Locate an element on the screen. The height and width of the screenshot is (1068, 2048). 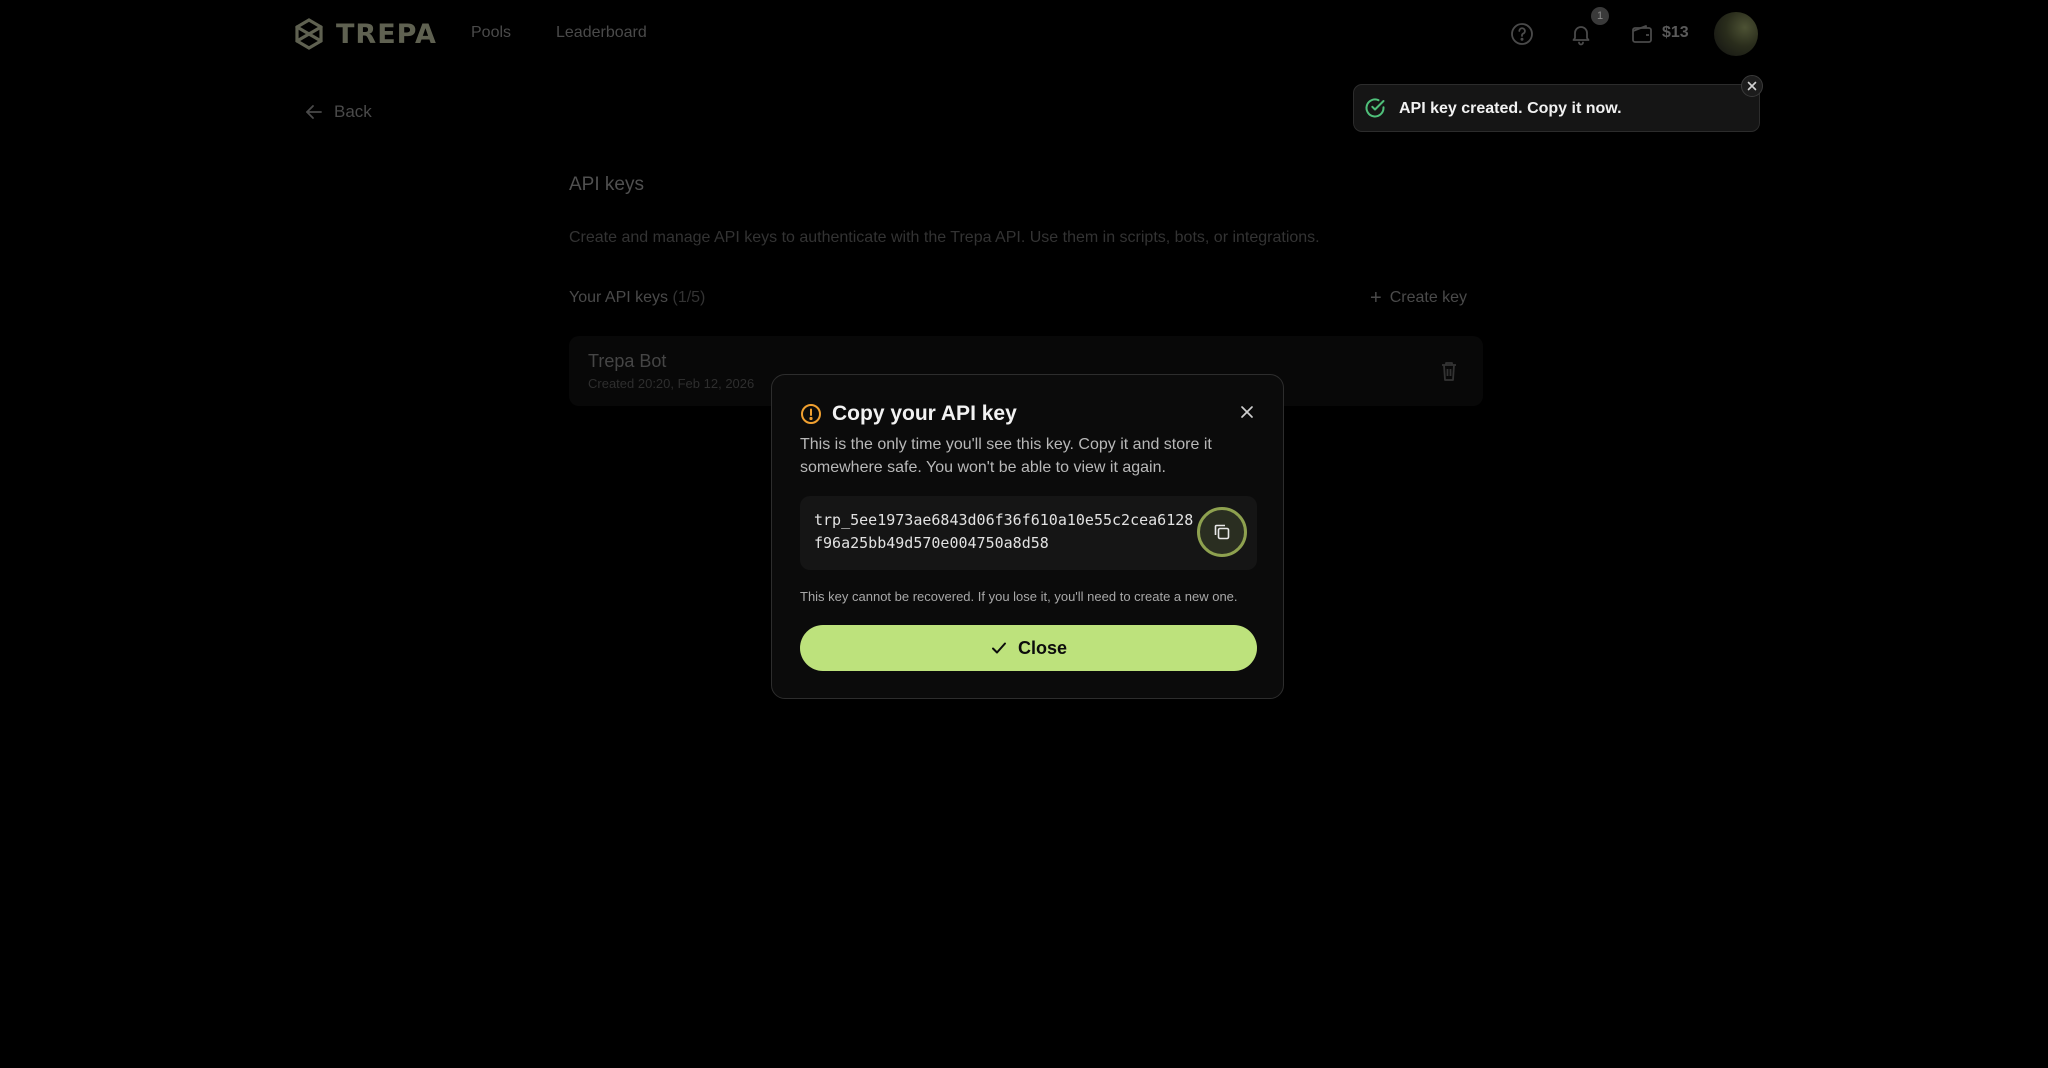
toast-message: API key created. Copy it now. is located at coordinates (1510, 108).